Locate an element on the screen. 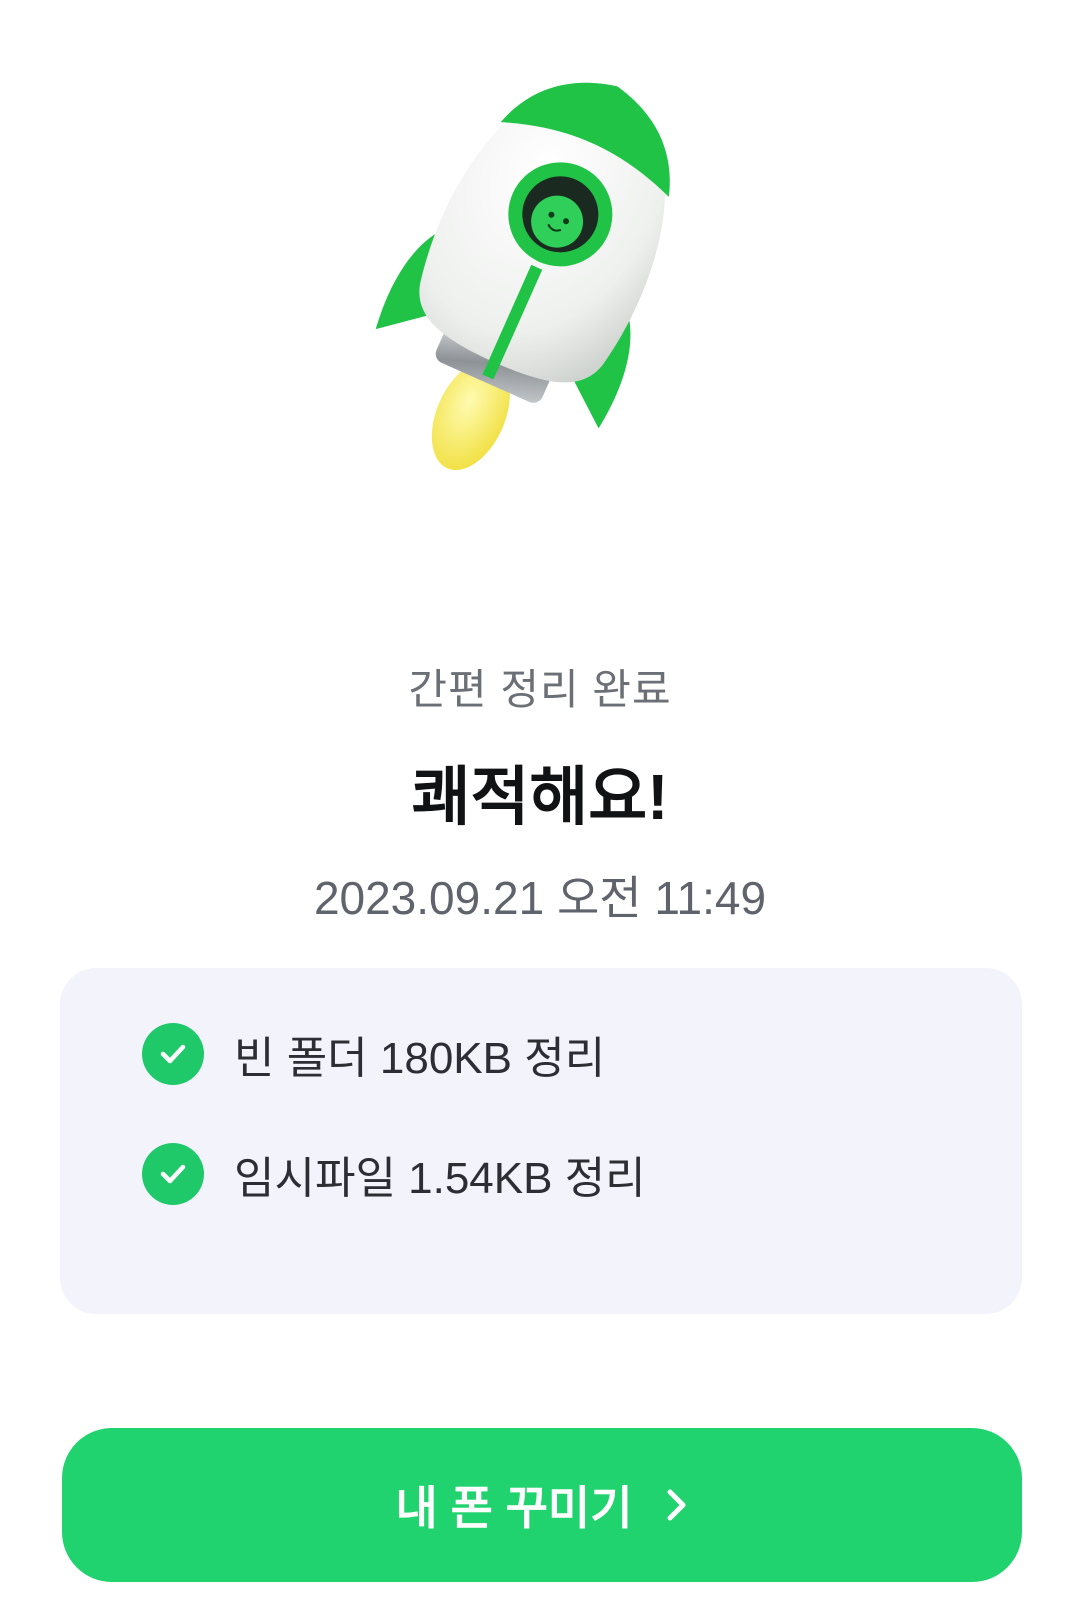  list-item: 임시파일 1.54KB 정리 is located at coordinates (394, 1174).